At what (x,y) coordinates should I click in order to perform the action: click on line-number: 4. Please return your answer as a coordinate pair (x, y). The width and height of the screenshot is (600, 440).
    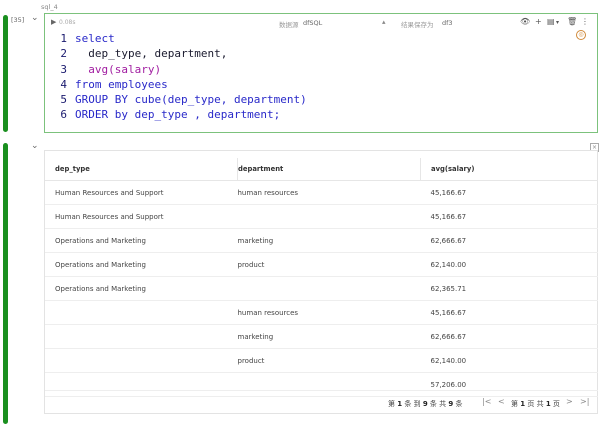
    Looking at the image, I should click on (63, 84).